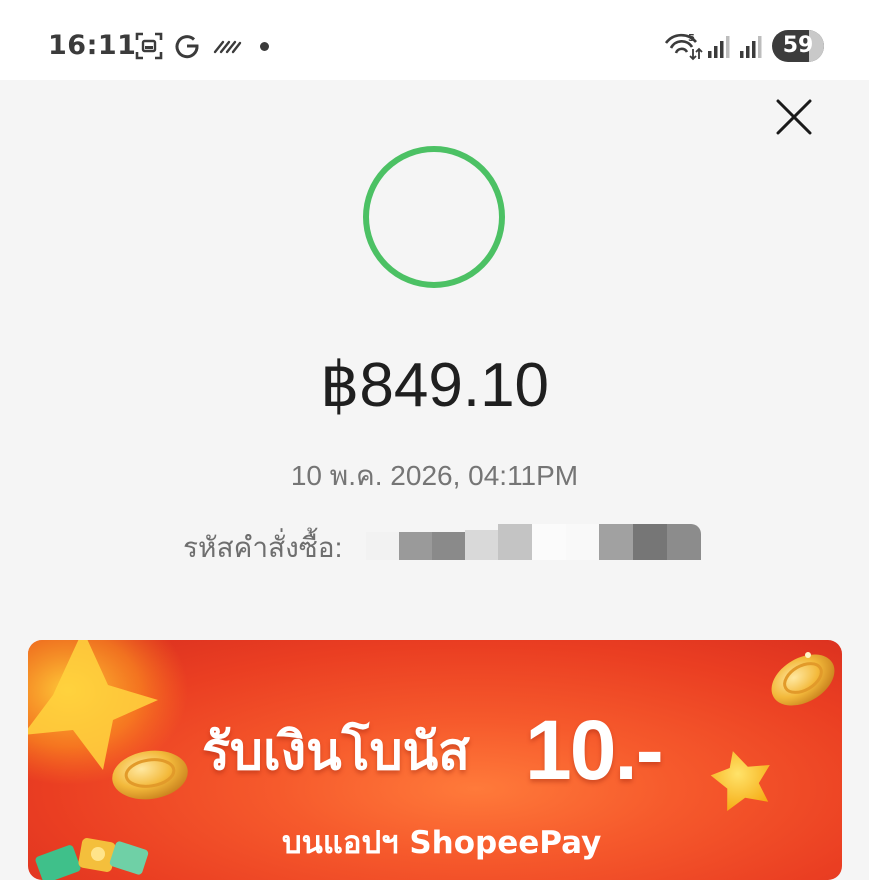  I want to click on notification-dot-icon, so click(264, 46).